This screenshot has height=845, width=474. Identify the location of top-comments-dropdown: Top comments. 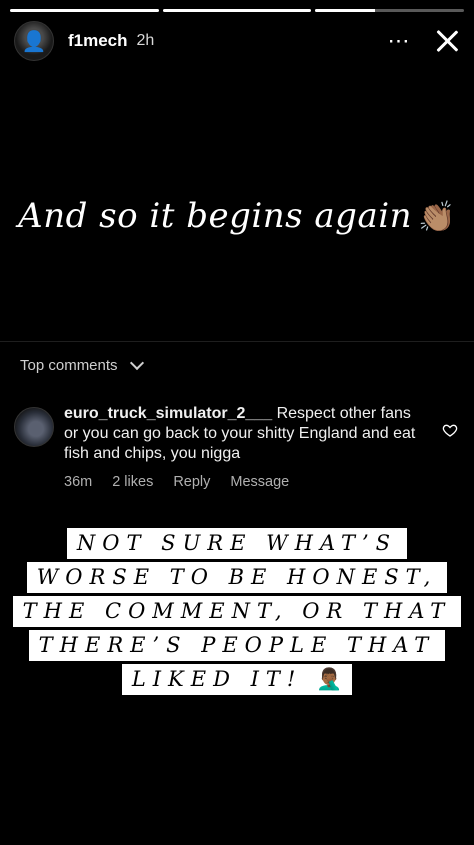
(82, 364).